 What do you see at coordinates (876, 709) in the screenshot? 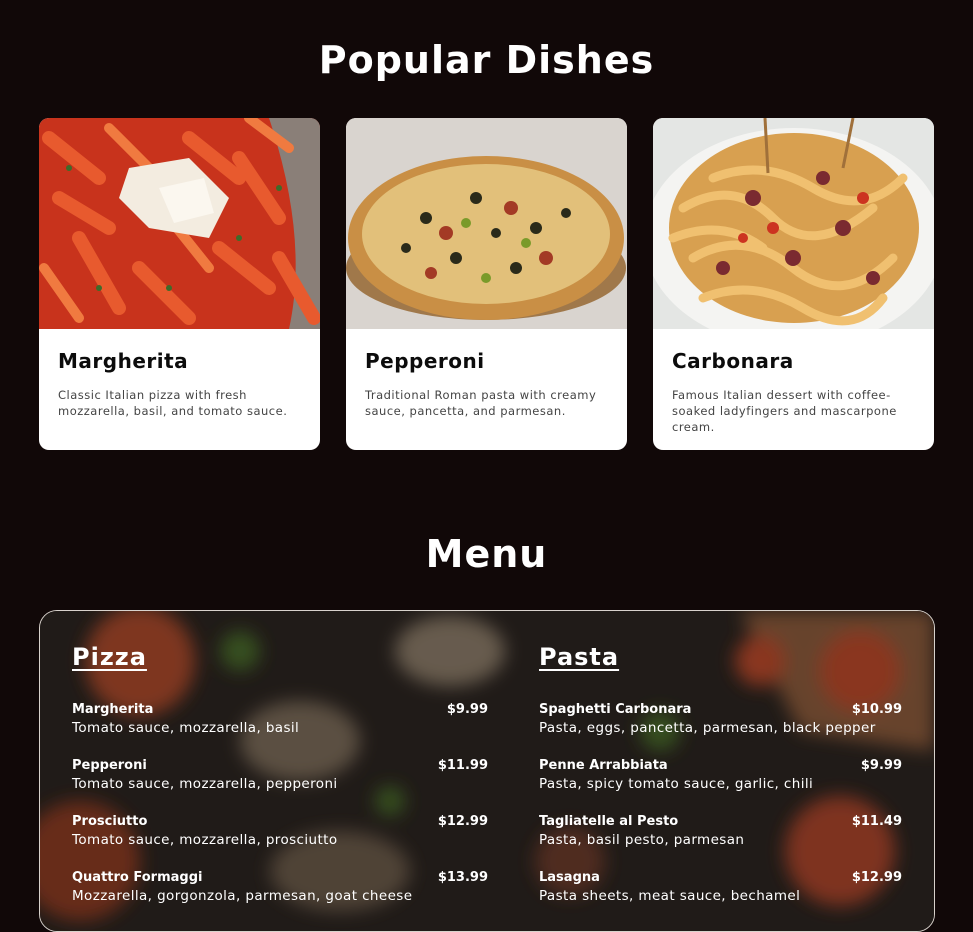
I see `menu-item-price: $10.99` at bounding box center [876, 709].